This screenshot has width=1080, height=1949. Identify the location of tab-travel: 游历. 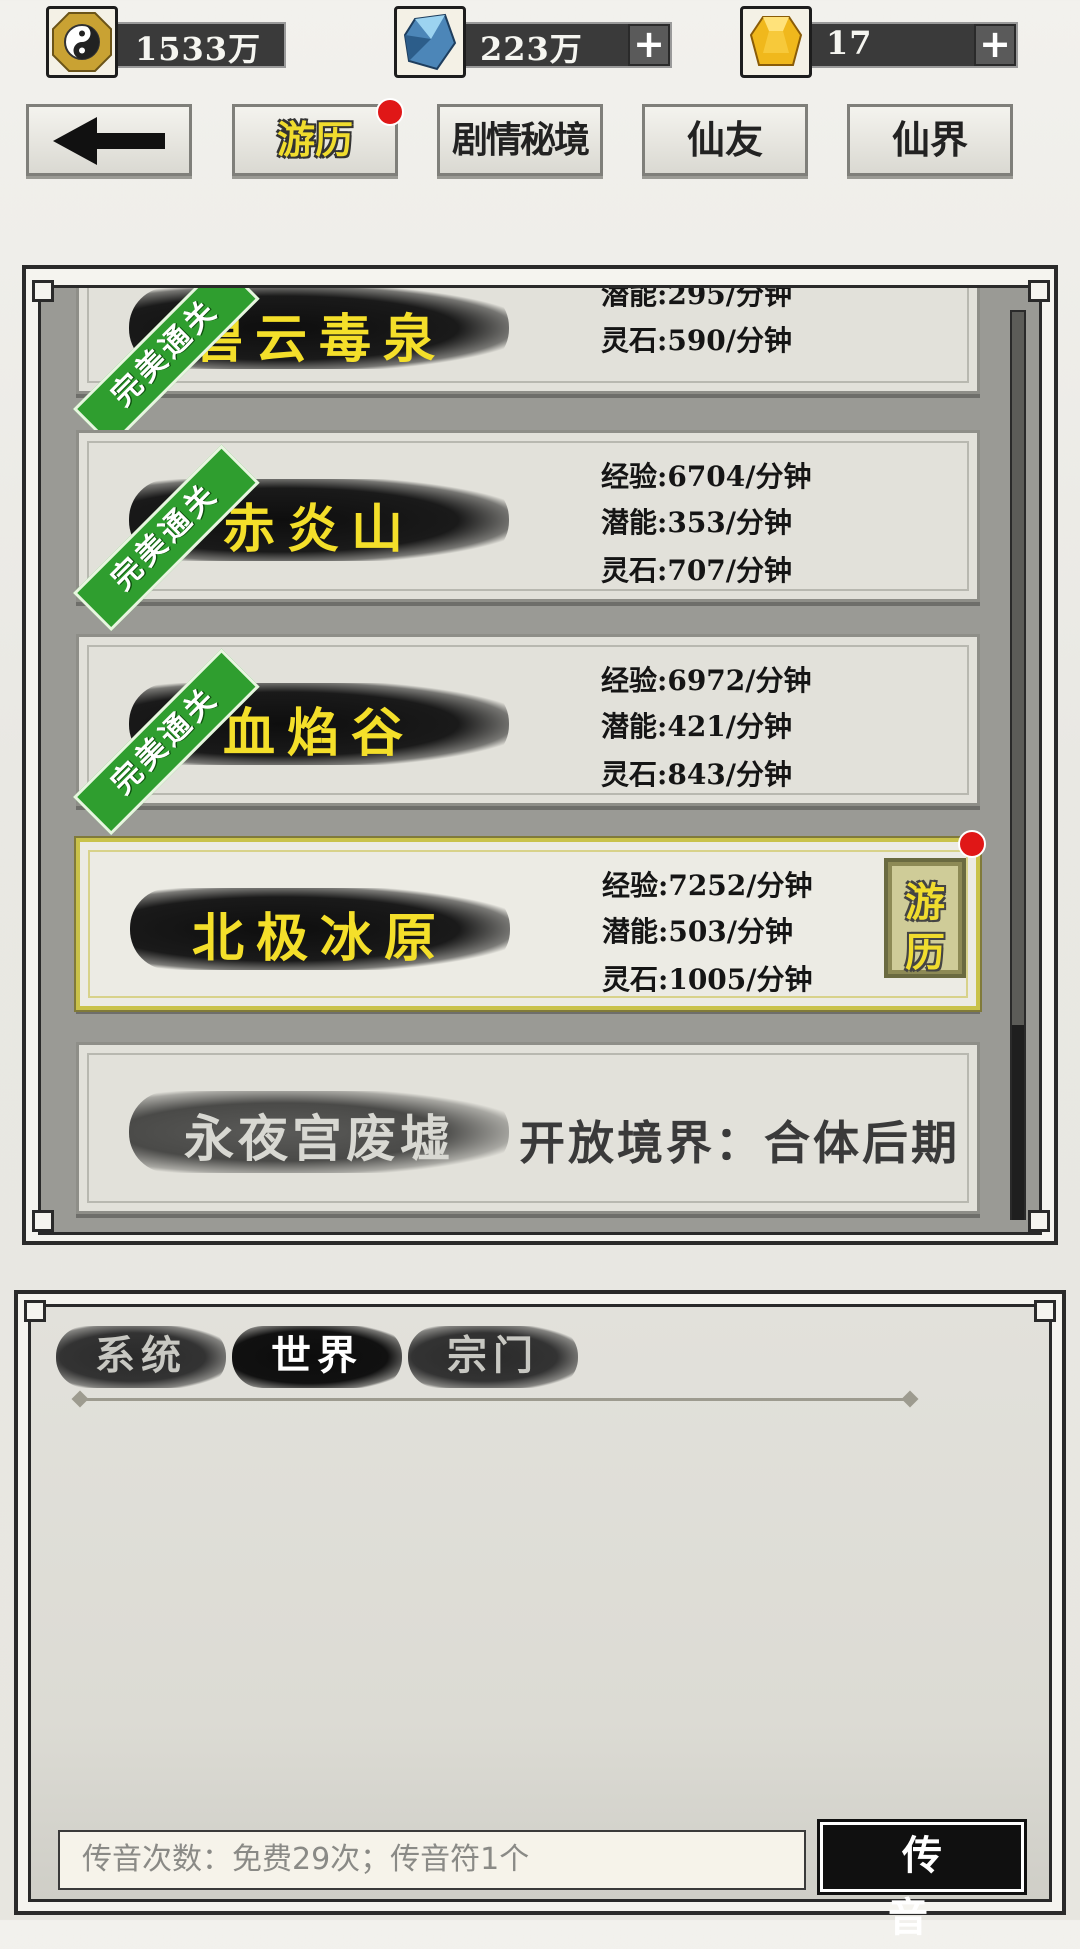
(315, 140).